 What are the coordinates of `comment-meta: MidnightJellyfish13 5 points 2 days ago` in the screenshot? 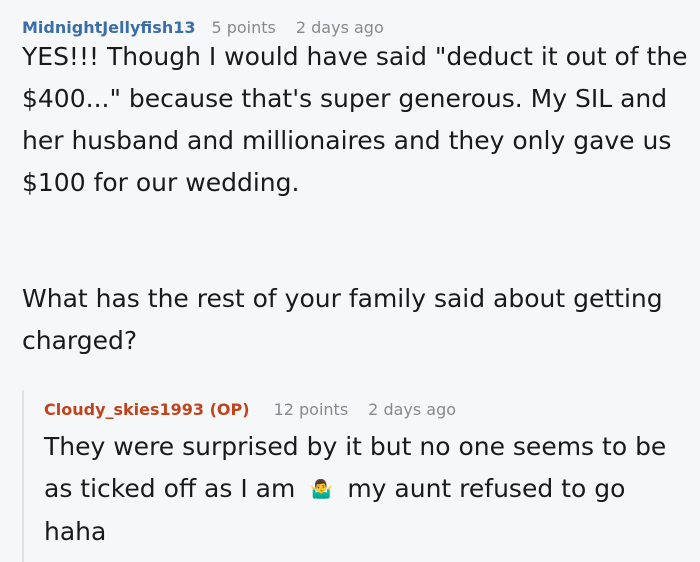 It's located at (361, 18).